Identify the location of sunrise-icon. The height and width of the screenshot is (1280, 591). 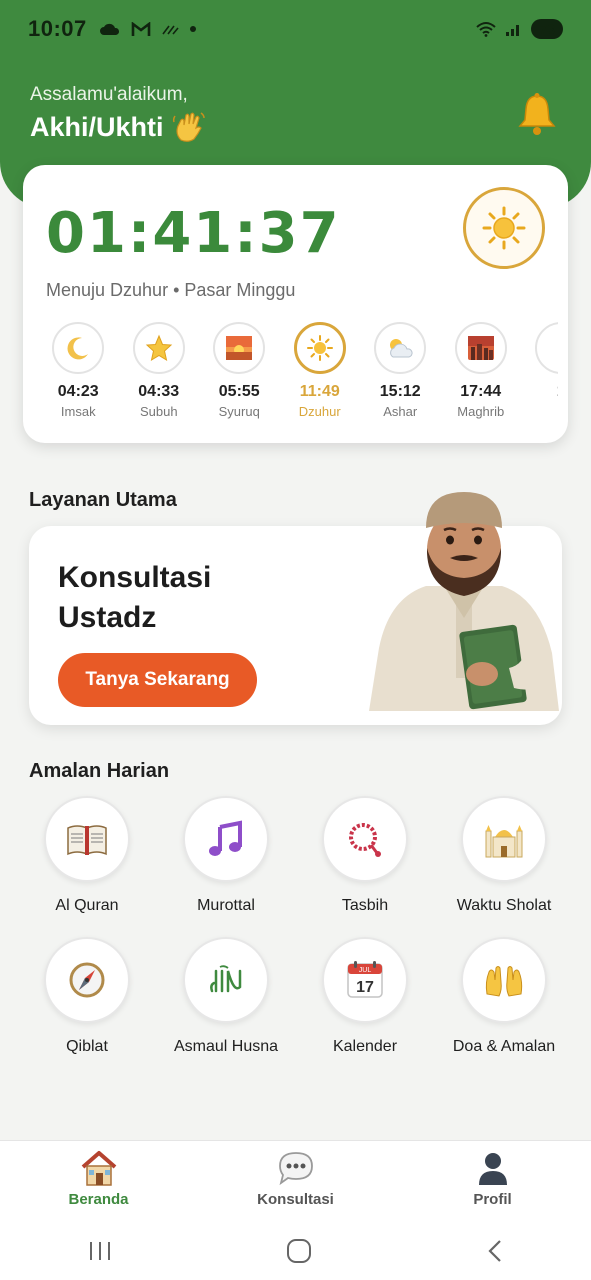
(239, 348).